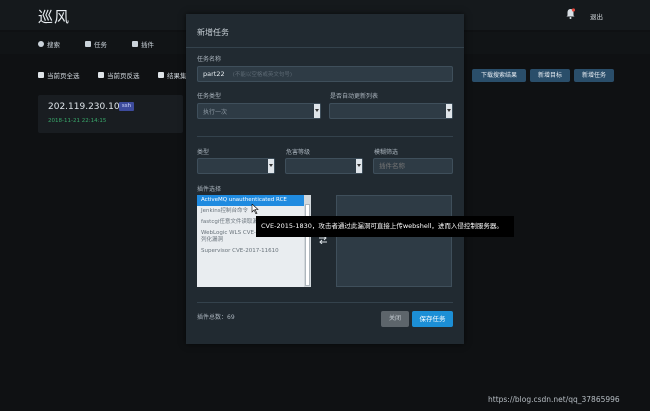  Describe the element at coordinates (213, 32) in the screenshot. I see `modal-title: 新增任务` at that location.